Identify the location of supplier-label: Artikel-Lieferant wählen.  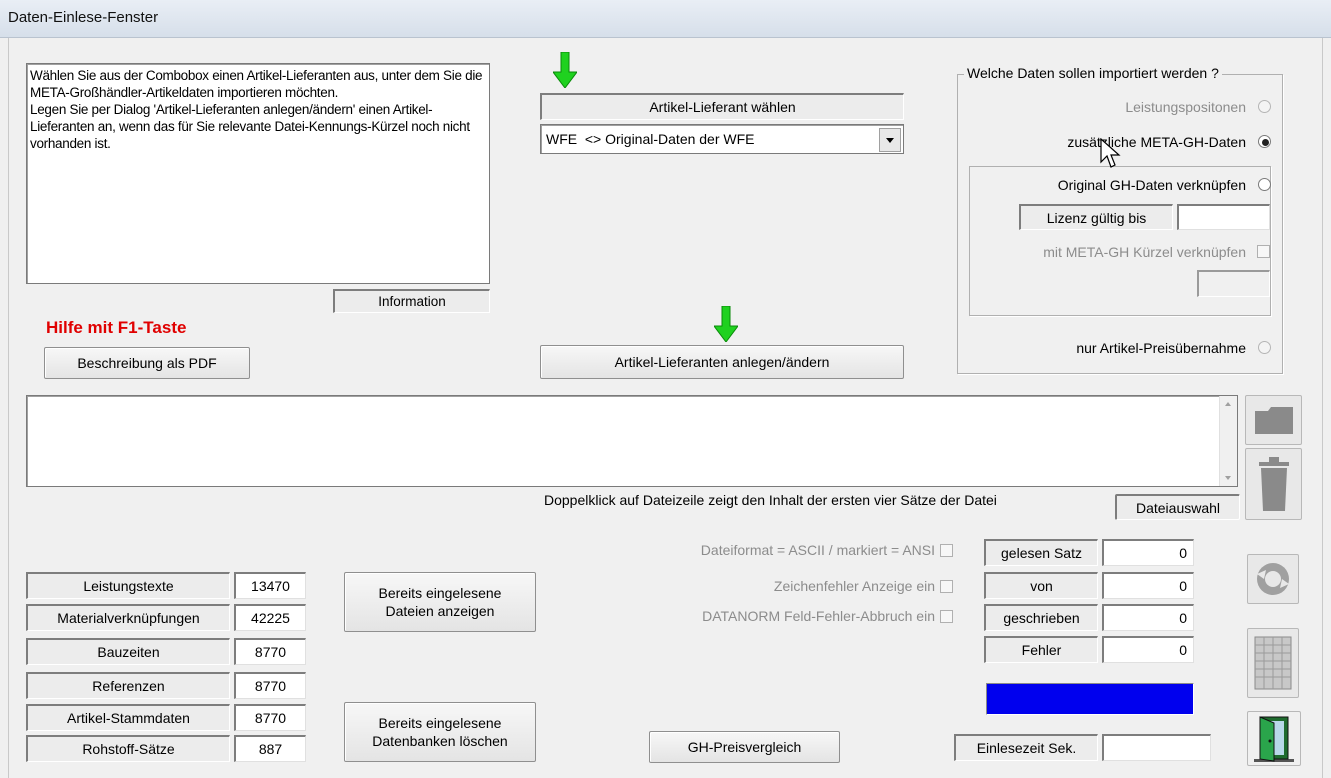
(722, 106).